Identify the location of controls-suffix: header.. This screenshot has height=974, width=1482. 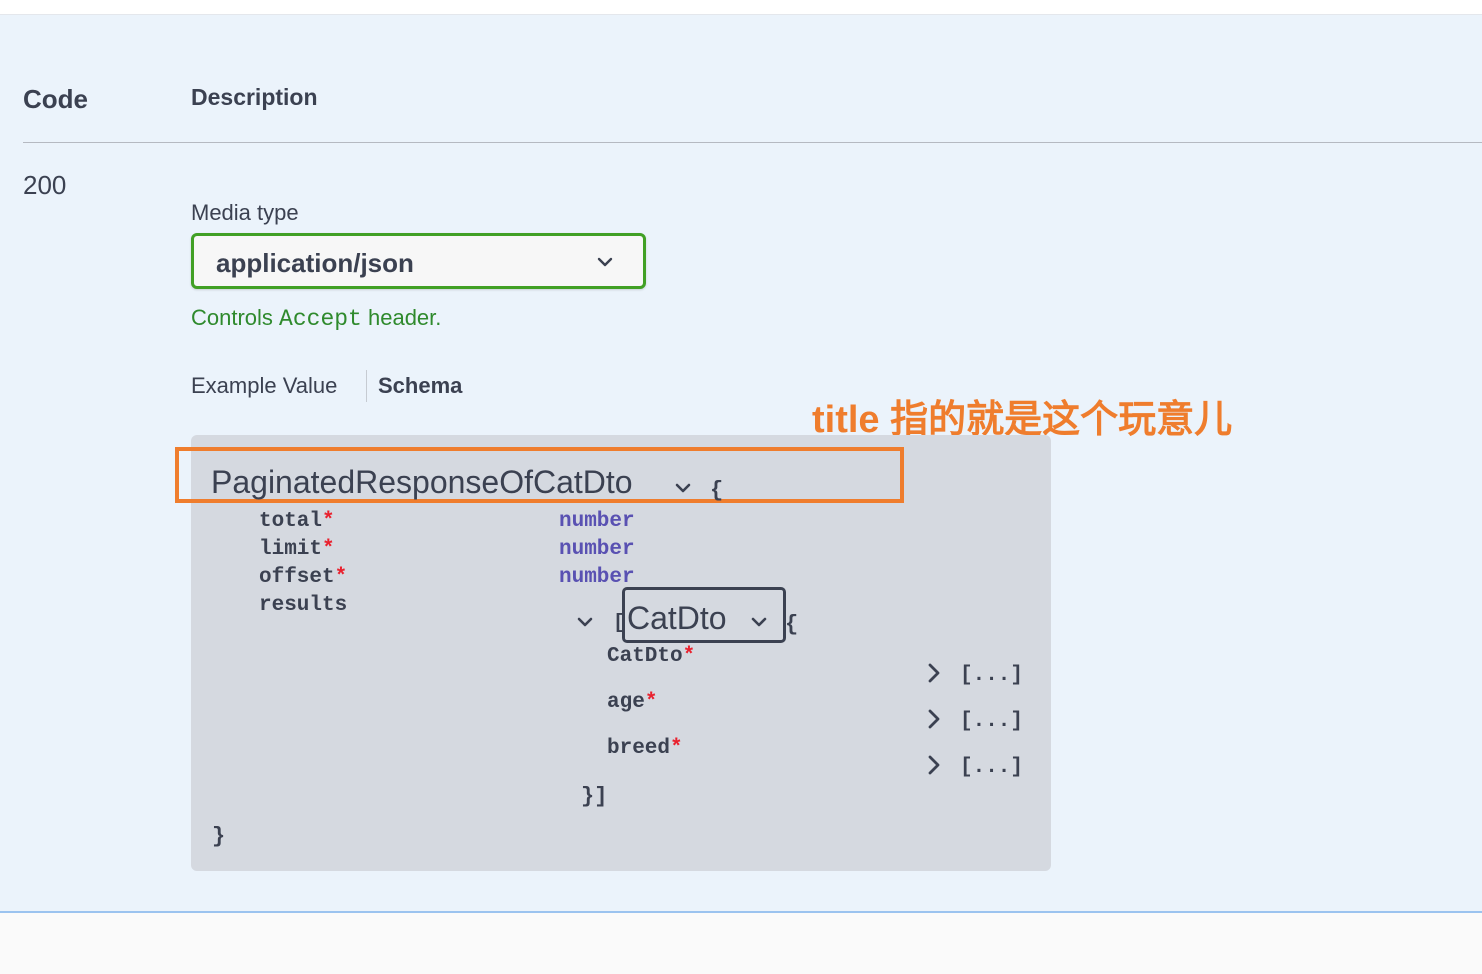
(401, 317).